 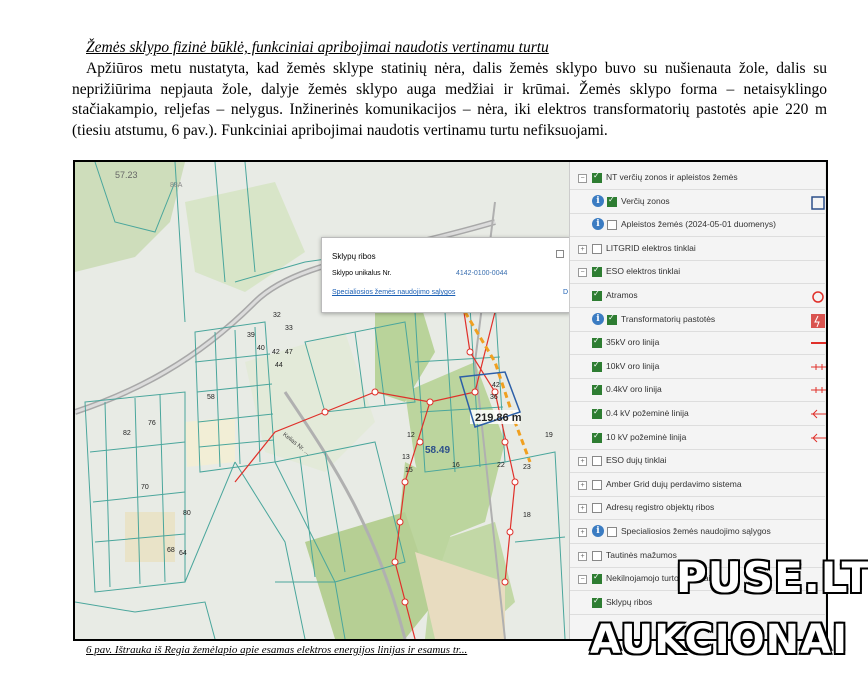 What do you see at coordinates (698, 439) in the screenshot?
I see `legend-row: 10 kV požeminė linija` at bounding box center [698, 439].